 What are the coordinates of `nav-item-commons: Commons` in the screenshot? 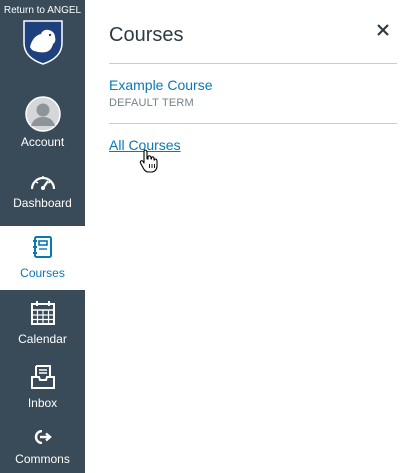 It's located at (42, 449).